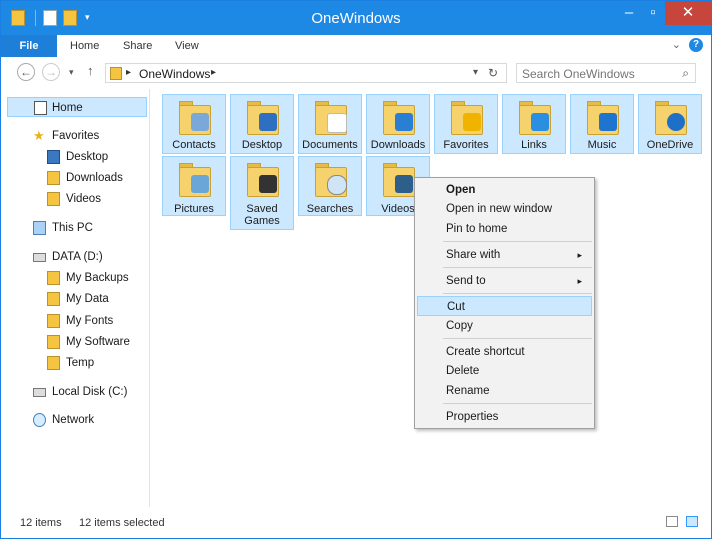 The height and width of the screenshot is (539, 712). What do you see at coordinates (499, 209) in the screenshot?
I see `menu-item-label: Open in new window` at bounding box center [499, 209].